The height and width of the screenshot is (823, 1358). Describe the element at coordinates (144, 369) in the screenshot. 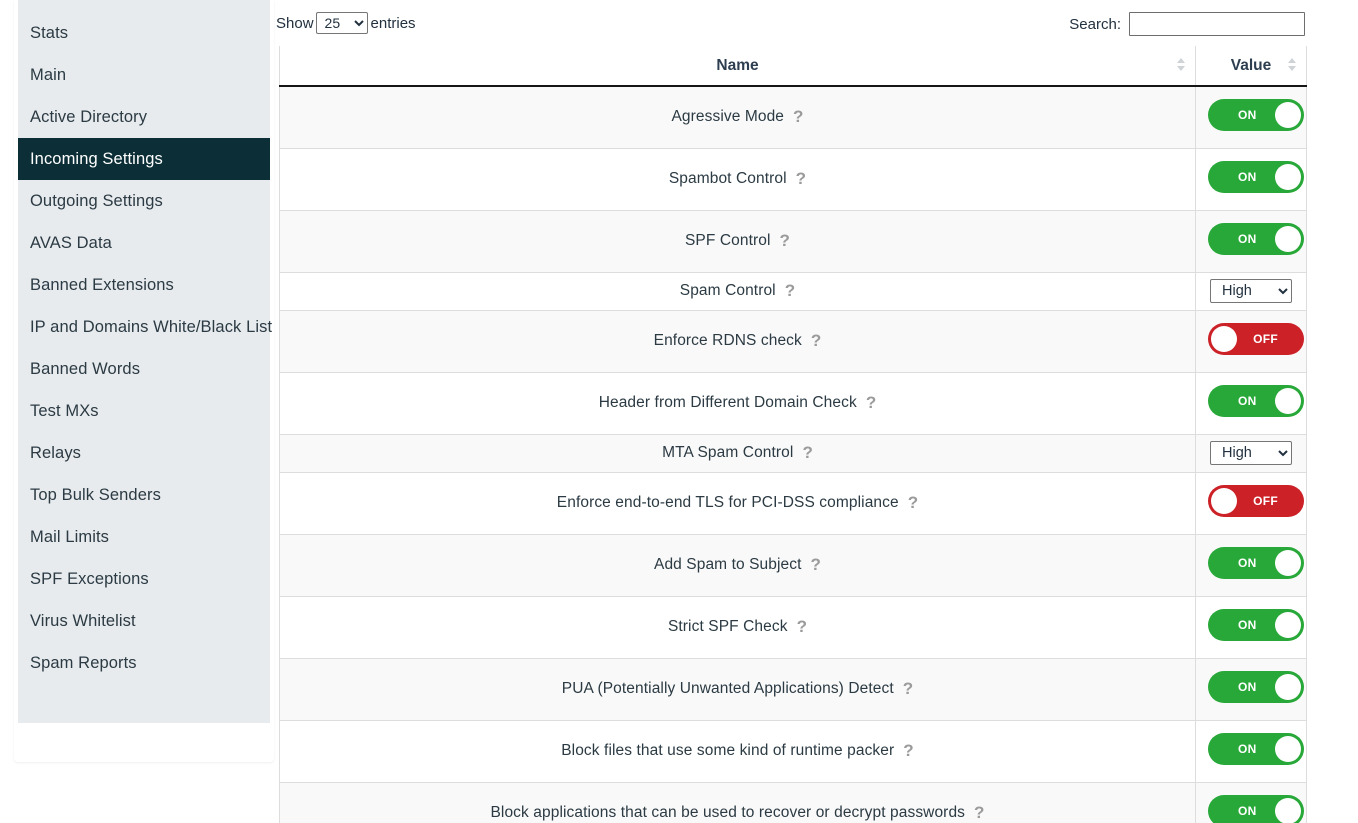

I see `sidebar-item-banned-words: Banned Words` at that location.